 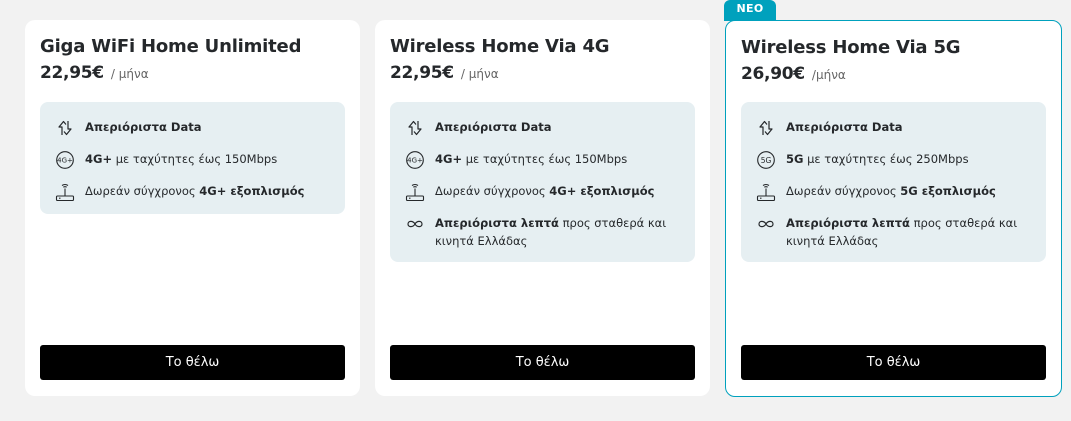 What do you see at coordinates (828, 75) in the screenshot?
I see `plan-period: /μήνα` at bounding box center [828, 75].